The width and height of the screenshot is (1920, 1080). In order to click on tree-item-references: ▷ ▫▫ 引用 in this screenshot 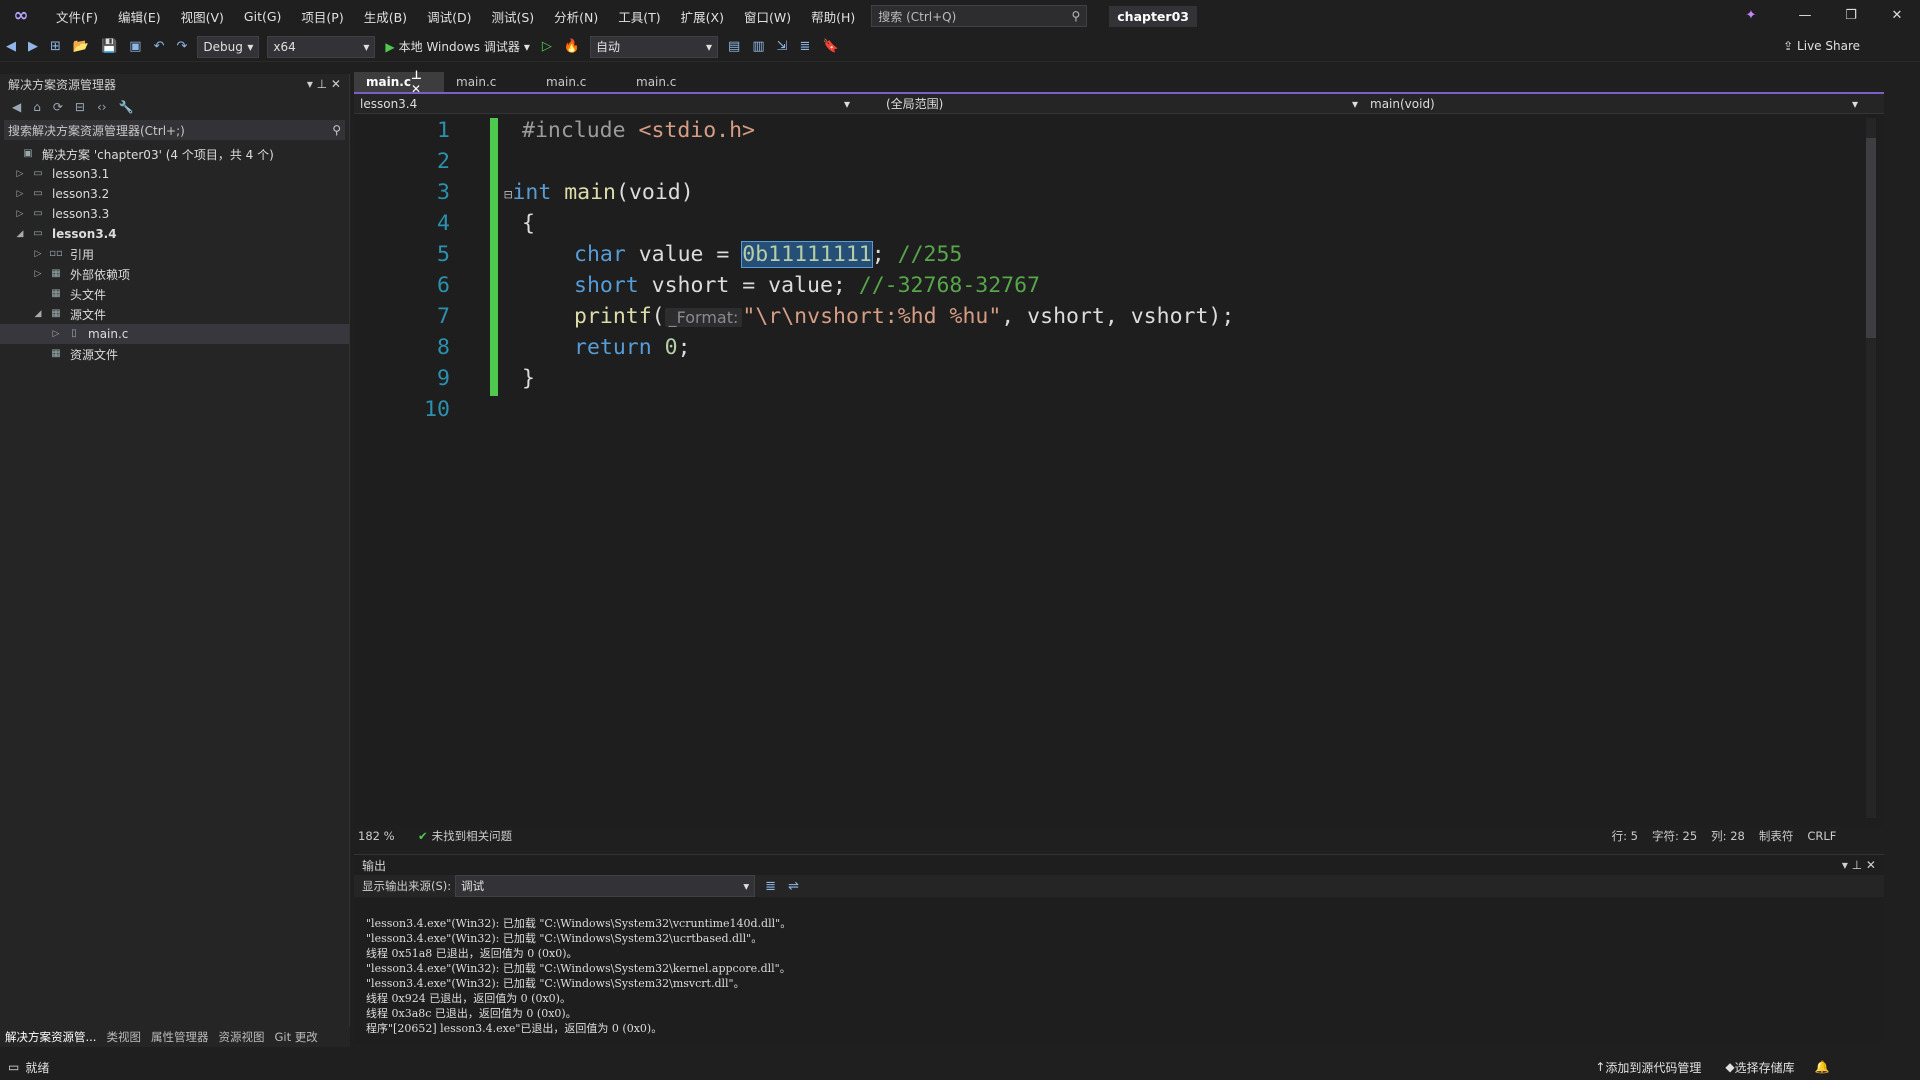, I will do `click(174, 254)`.